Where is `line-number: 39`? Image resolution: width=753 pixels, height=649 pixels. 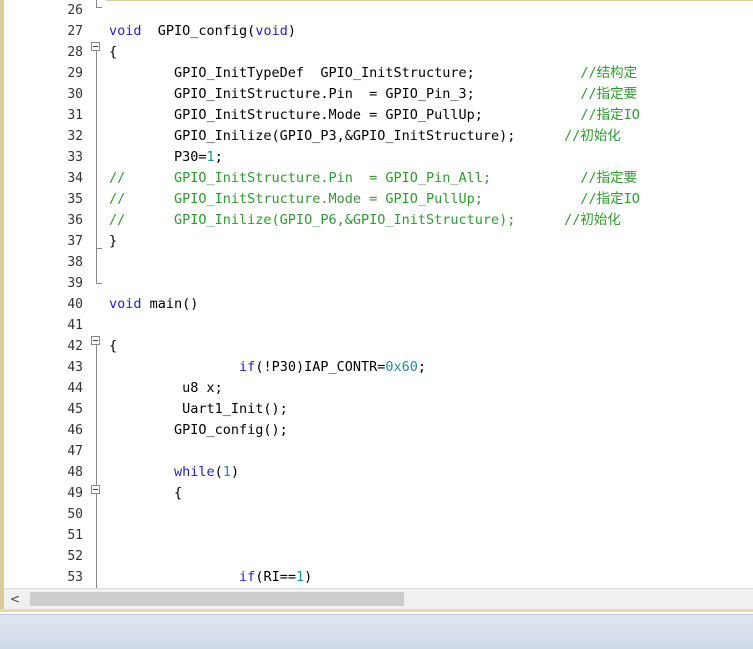
line-number: 39 is located at coordinates (75, 283).